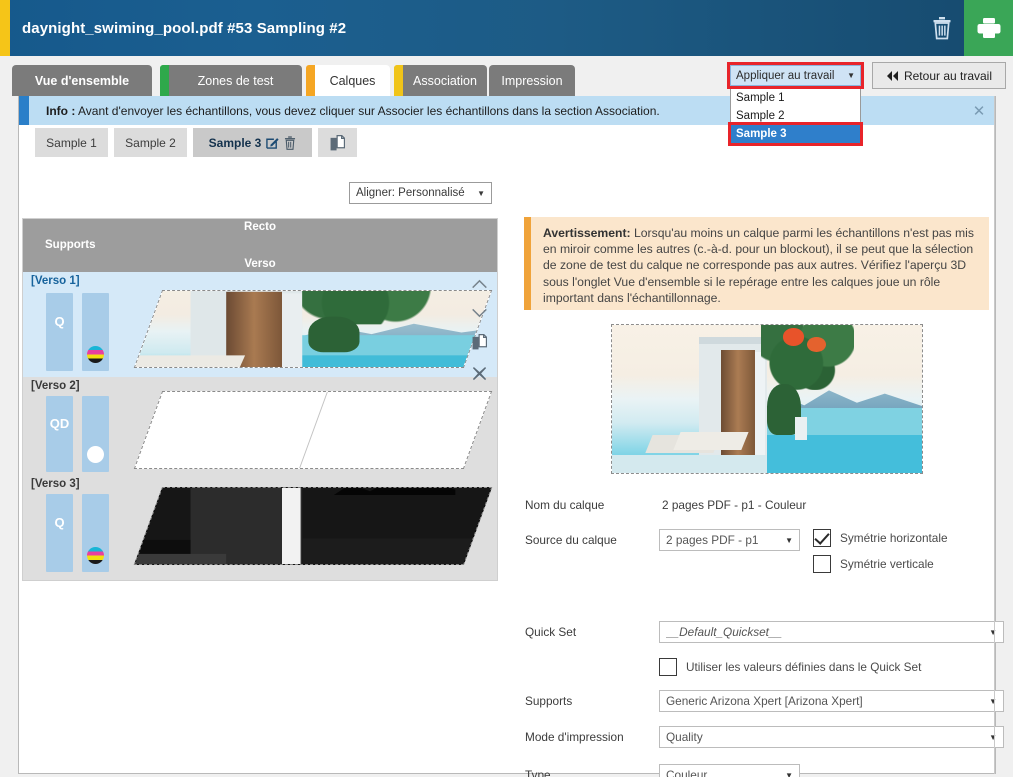 The width and height of the screenshot is (1013, 777). Describe the element at coordinates (479, 285) in the screenshot. I see `move-up-icon` at that location.